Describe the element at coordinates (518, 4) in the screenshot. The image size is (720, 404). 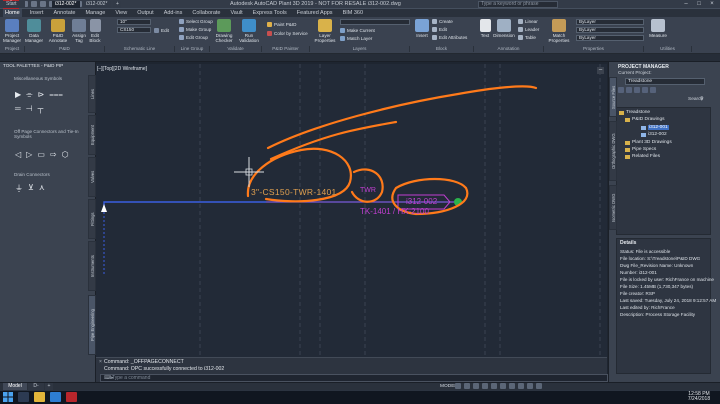
I see `search-keyword-input: Type a keyword or phrase` at that location.